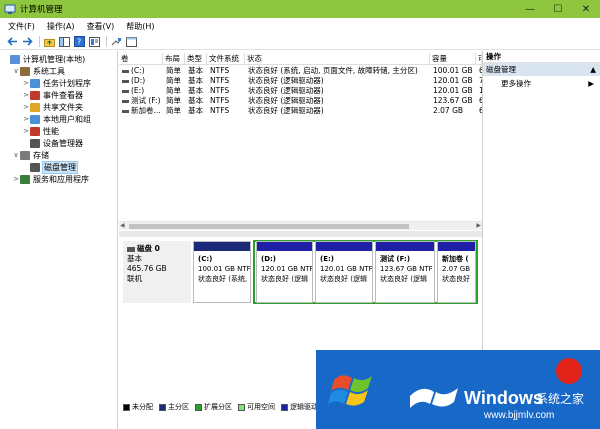  What do you see at coordinates (101, 26) in the screenshot?
I see `menu-view: 查看(V)` at bounding box center [101, 26].